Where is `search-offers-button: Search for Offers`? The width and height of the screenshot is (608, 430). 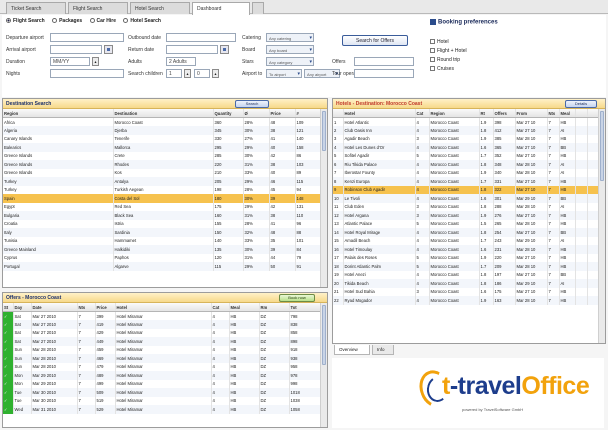 search-offers-button: Search for Offers is located at coordinates (375, 40).